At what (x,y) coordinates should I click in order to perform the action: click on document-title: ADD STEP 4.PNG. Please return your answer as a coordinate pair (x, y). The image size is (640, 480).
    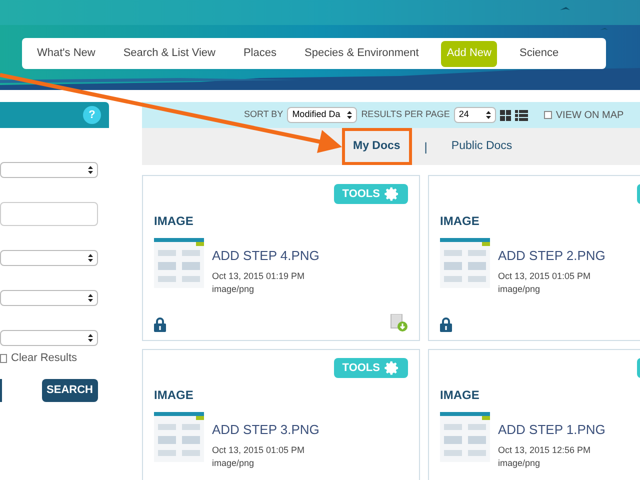
    Looking at the image, I should click on (266, 256).